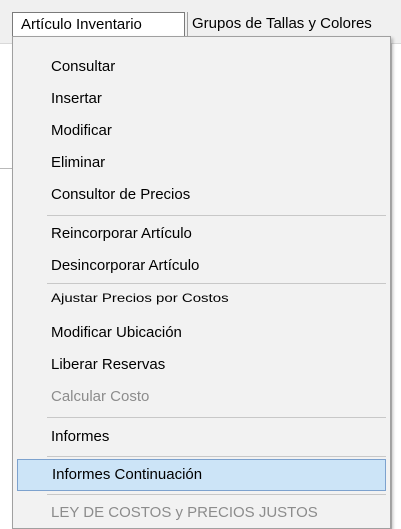  I want to click on menu-item-informes: Informes, so click(201, 437).